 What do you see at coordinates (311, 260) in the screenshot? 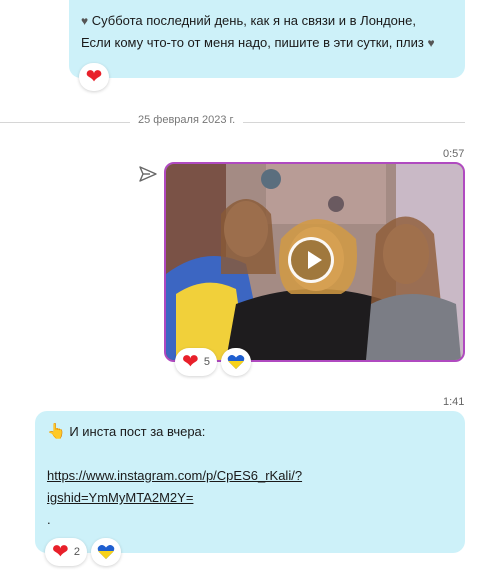
I see `play-icon` at bounding box center [311, 260].